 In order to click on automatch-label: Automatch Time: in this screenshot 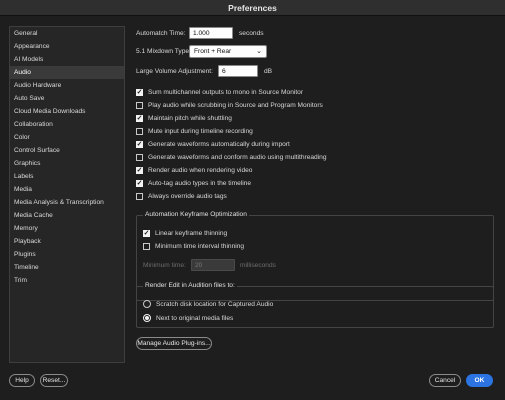, I will do `click(161, 33)`.